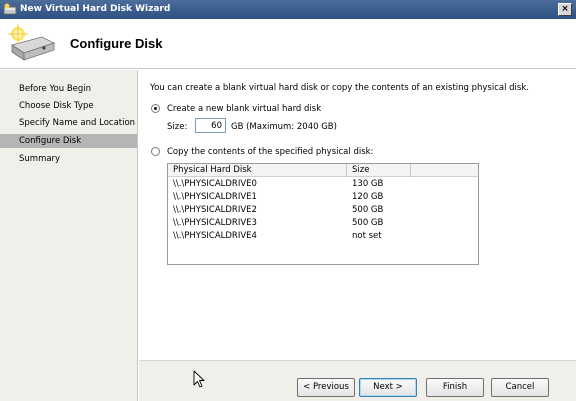  Describe the element at coordinates (212, 170) in the screenshot. I see `column-header-physical-hard-disk: Physical Hard Disk` at that location.